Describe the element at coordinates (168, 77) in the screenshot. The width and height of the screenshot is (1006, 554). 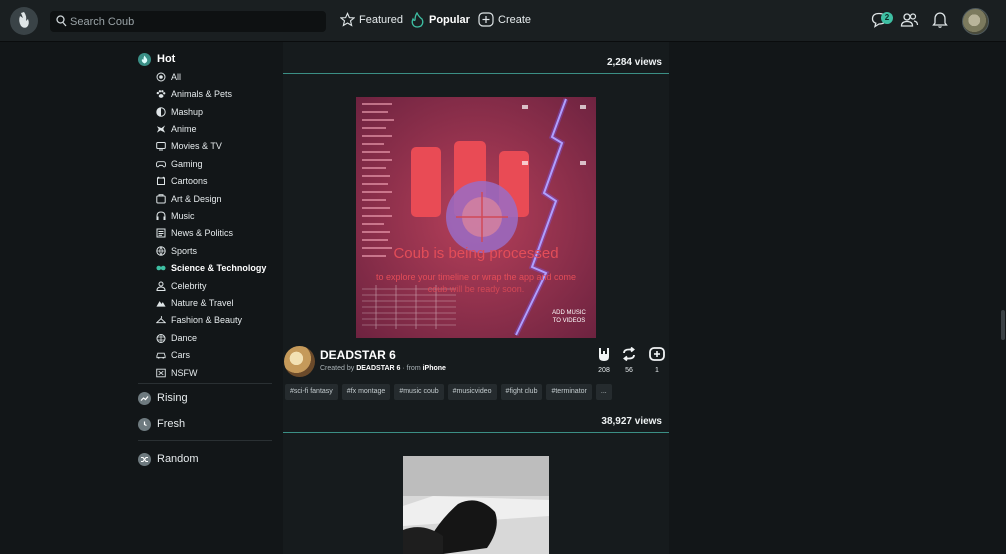
I see `sidebar-item-all: All` at that location.